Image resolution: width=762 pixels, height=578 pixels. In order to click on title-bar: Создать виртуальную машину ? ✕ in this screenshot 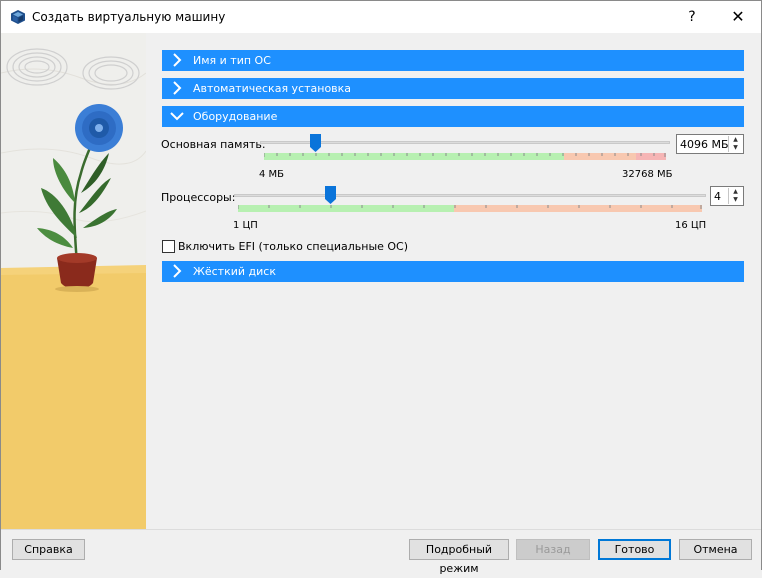, I will do `click(381, 17)`.